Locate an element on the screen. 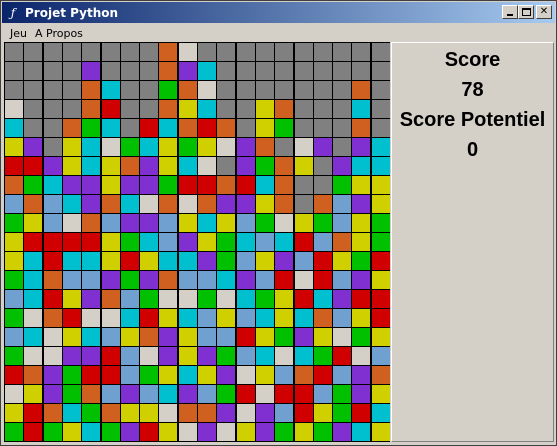 This screenshot has width=557, height=446. title-bar: ƒ Projet Python ✕ is located at coordinates (278, 12).